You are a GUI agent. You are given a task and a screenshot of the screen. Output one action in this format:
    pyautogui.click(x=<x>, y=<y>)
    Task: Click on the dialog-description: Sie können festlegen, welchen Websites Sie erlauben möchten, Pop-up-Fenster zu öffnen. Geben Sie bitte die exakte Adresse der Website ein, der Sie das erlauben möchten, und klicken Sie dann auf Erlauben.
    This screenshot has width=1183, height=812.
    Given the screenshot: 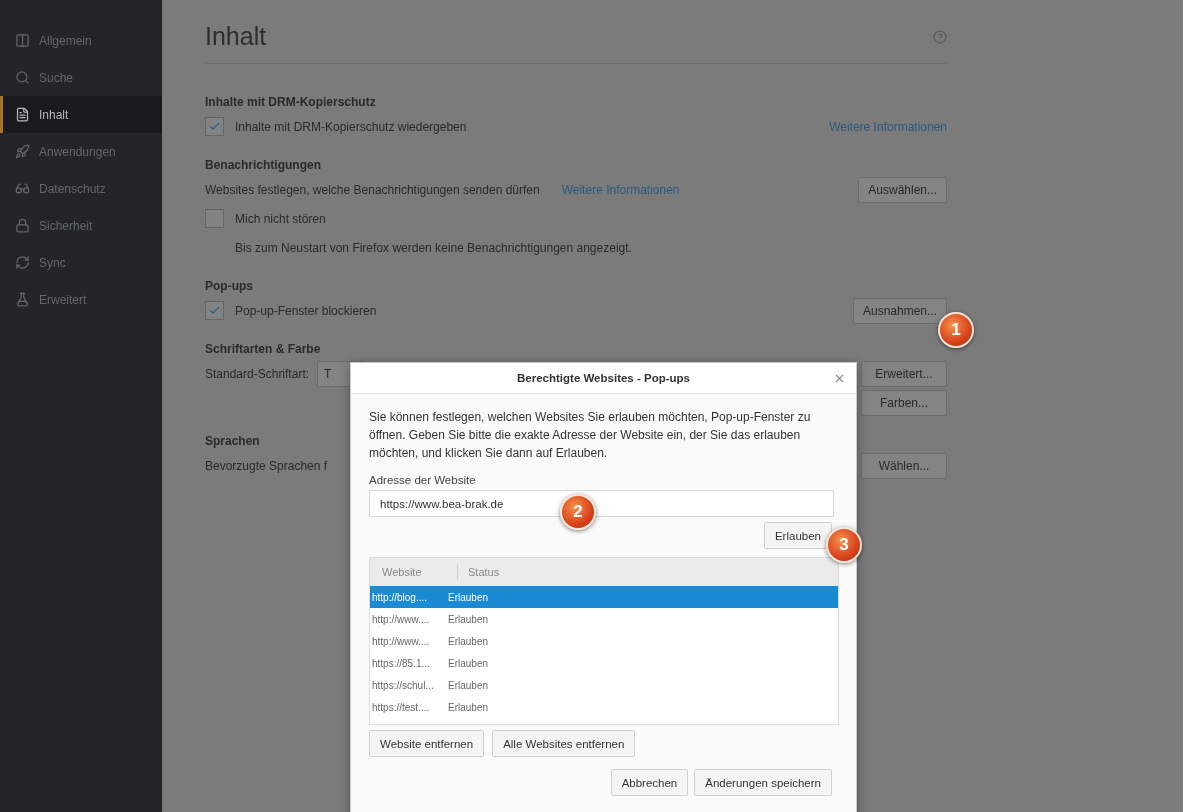 What is the action you would take?
    pyautogui.click(x=590, y=435)
    